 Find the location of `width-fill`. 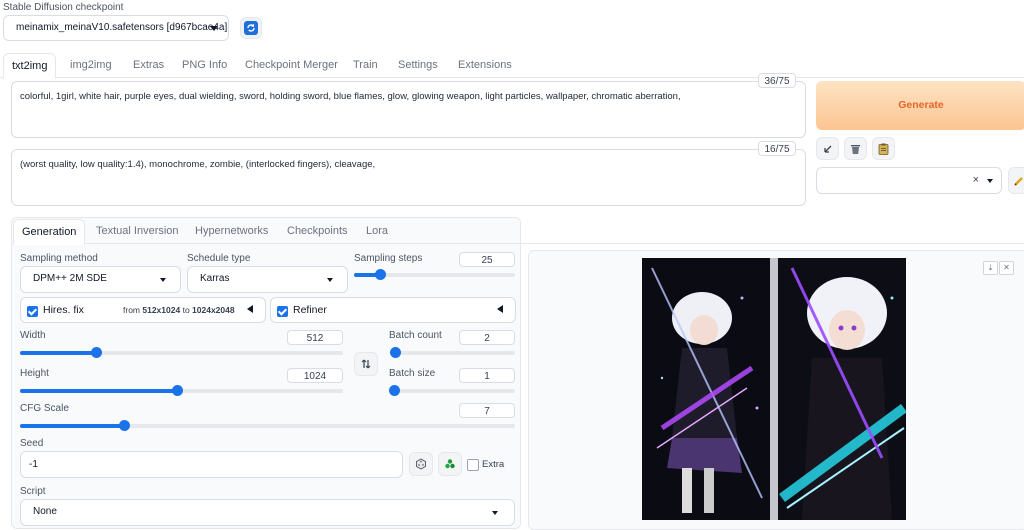

width-fill is located at coordinates (58, 353).